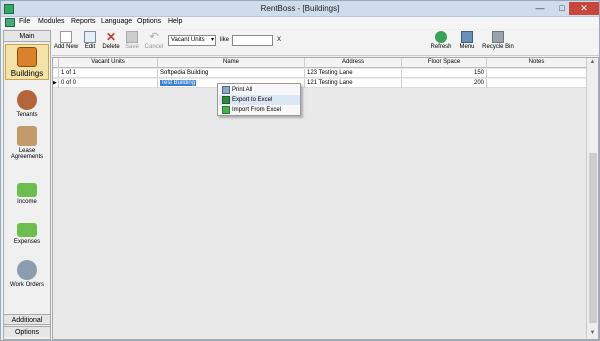 This screenshot has height=341, width=600. What do you see at coordinates (27, 100) in the screenshot?
I see `tenants-icon` at bounding box center [27, 100].